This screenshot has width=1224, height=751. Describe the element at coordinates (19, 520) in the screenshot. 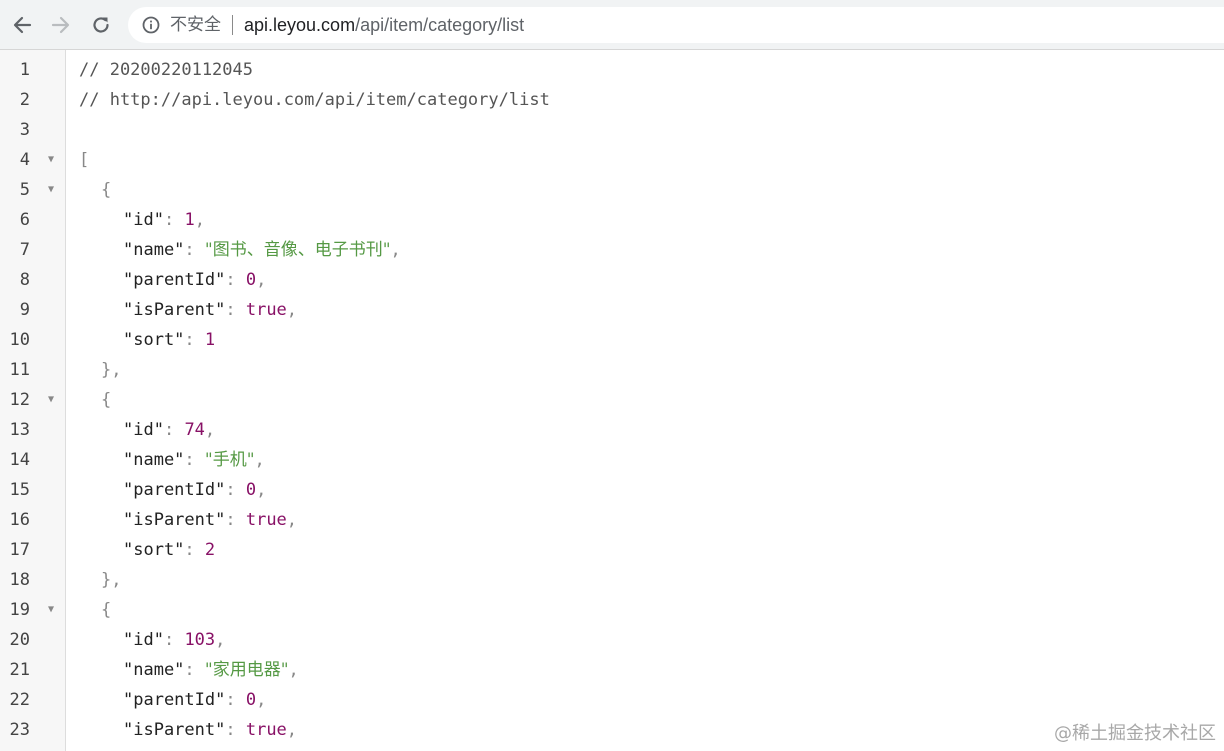

I see `line-number: 16` at that location.